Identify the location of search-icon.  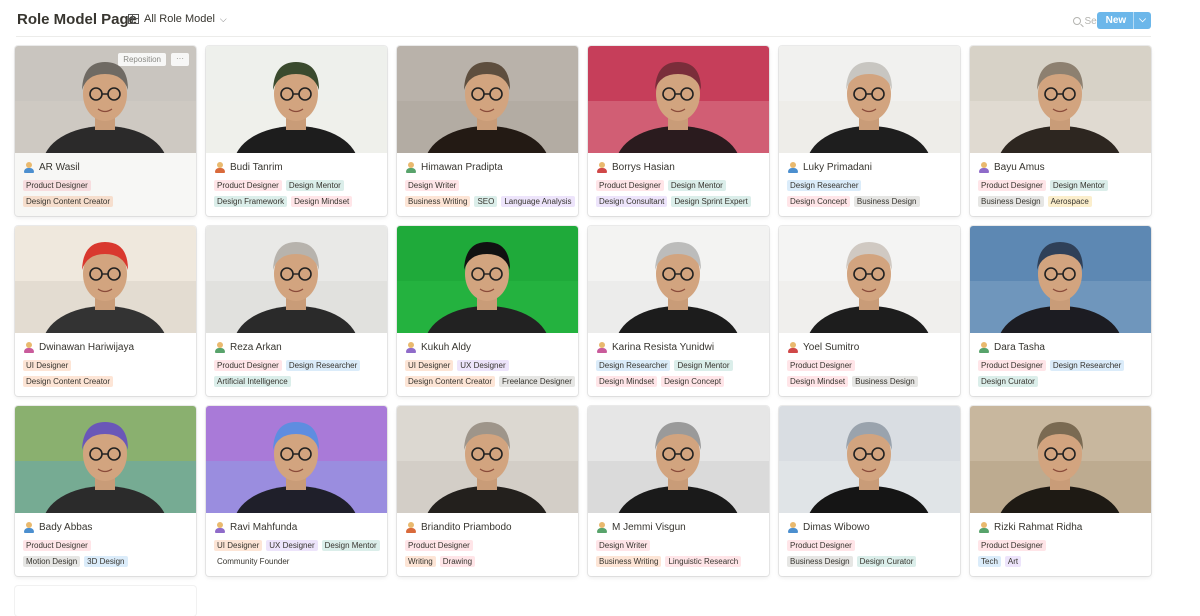
(1076, 21).